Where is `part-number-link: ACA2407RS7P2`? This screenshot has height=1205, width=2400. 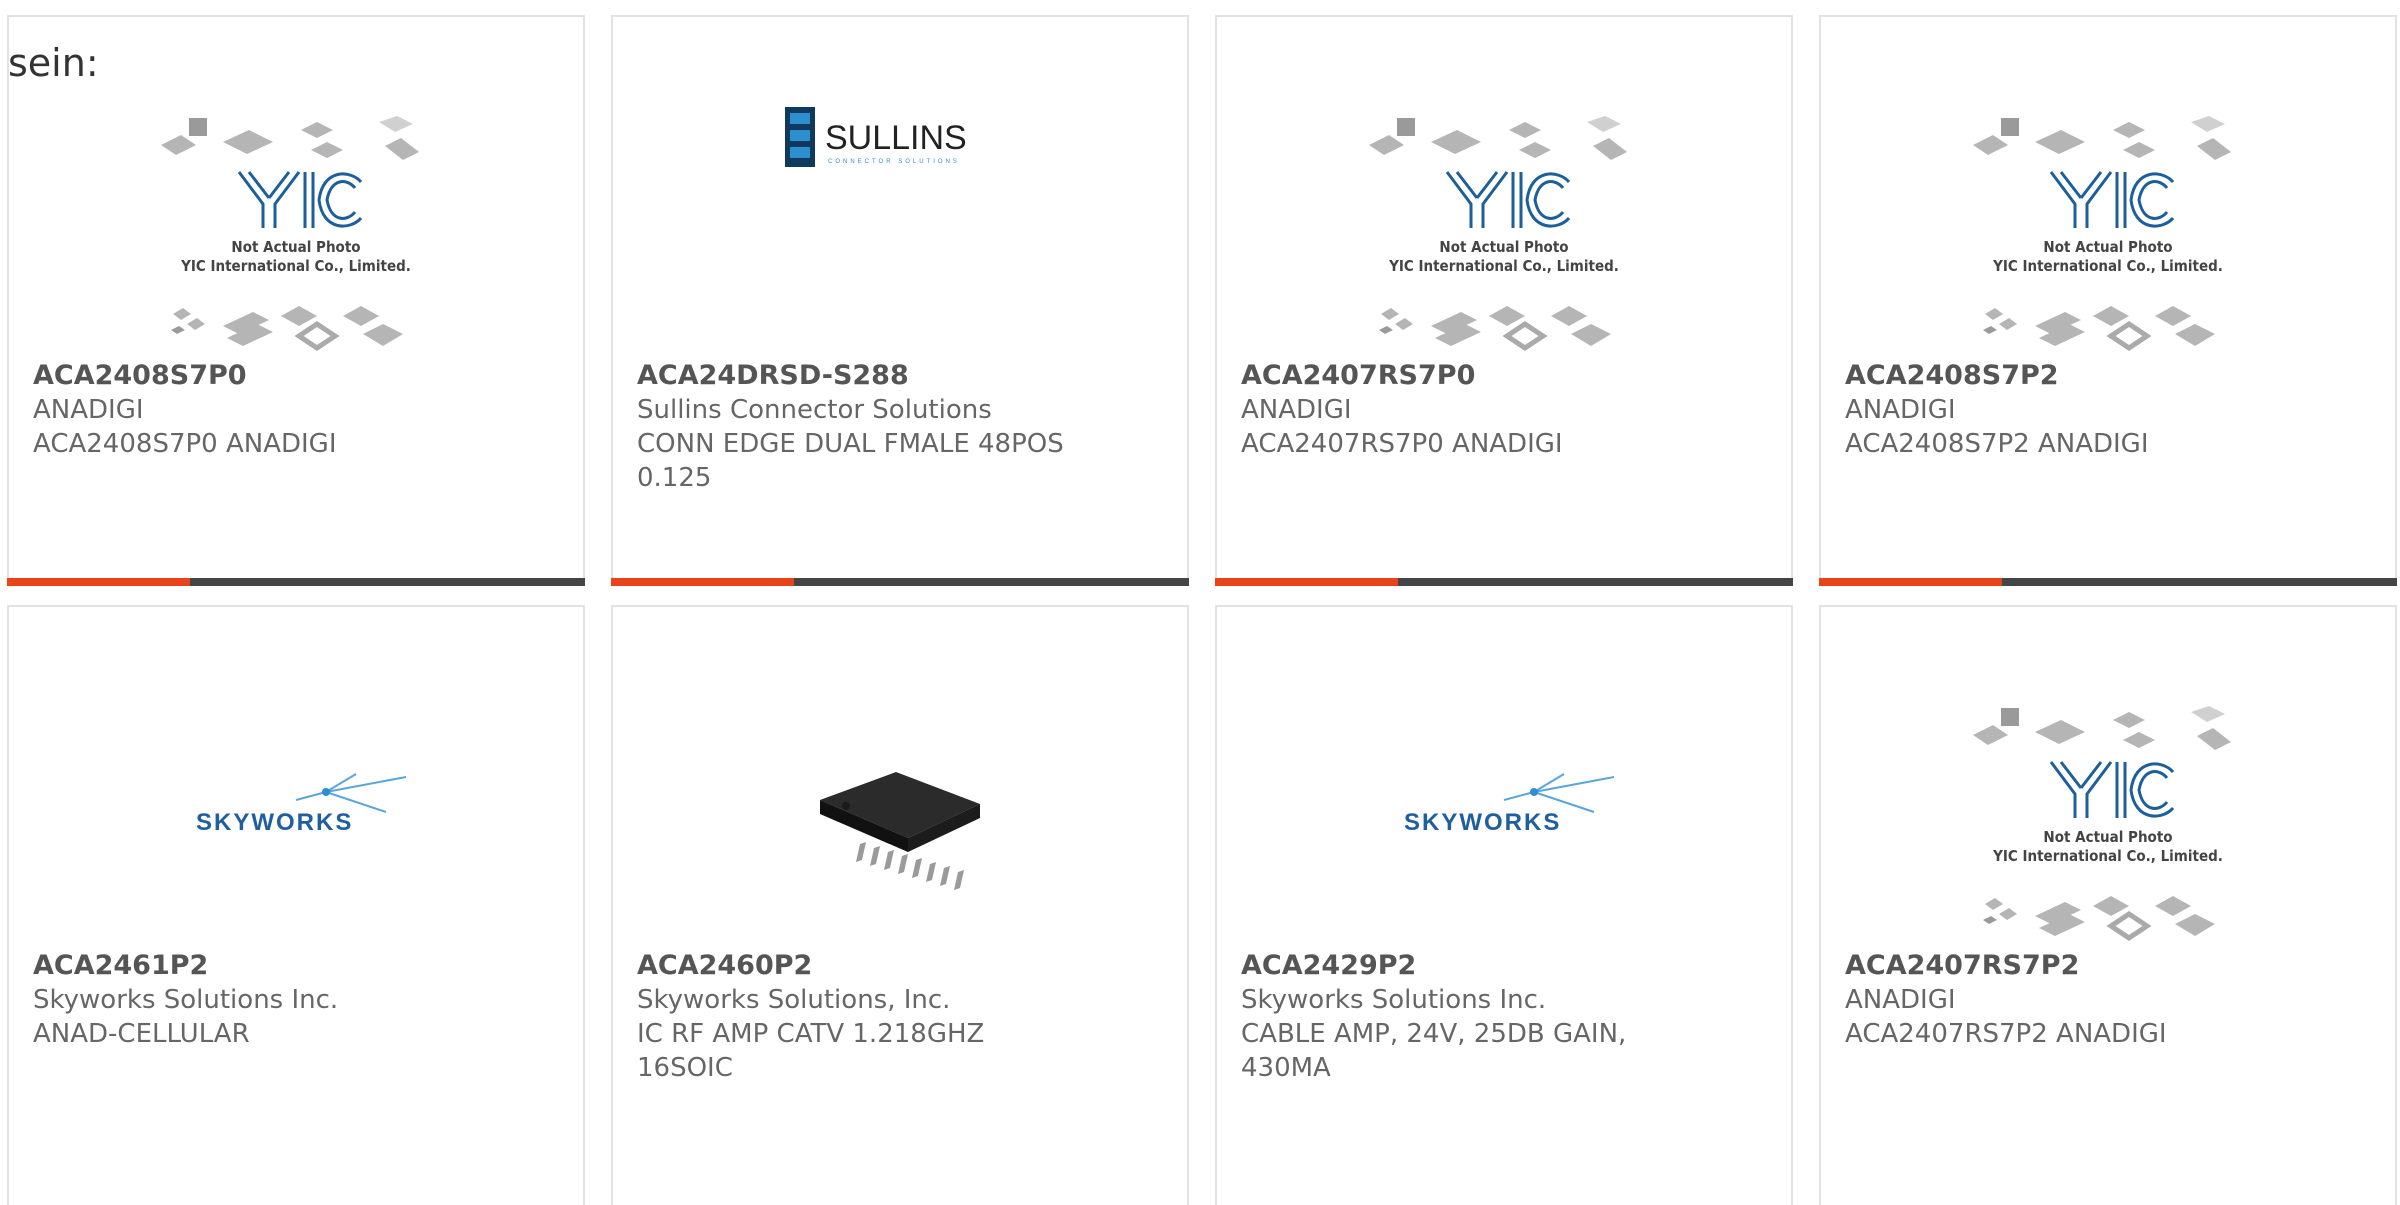
part-number-link: ACA2407RS7P2 is located at coordinates (2100, 966).